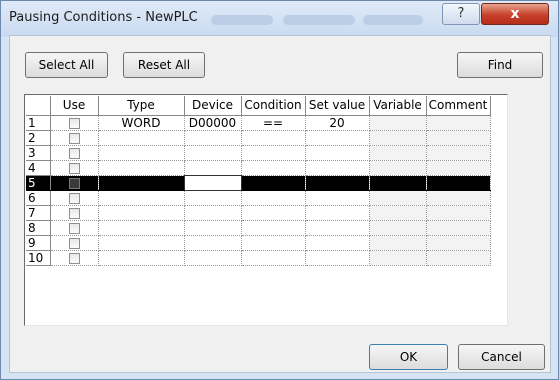  What do you see at coordinates (500, 65) in the screenshot?
I see `find-button: Find` at bounding box center [500, 65].